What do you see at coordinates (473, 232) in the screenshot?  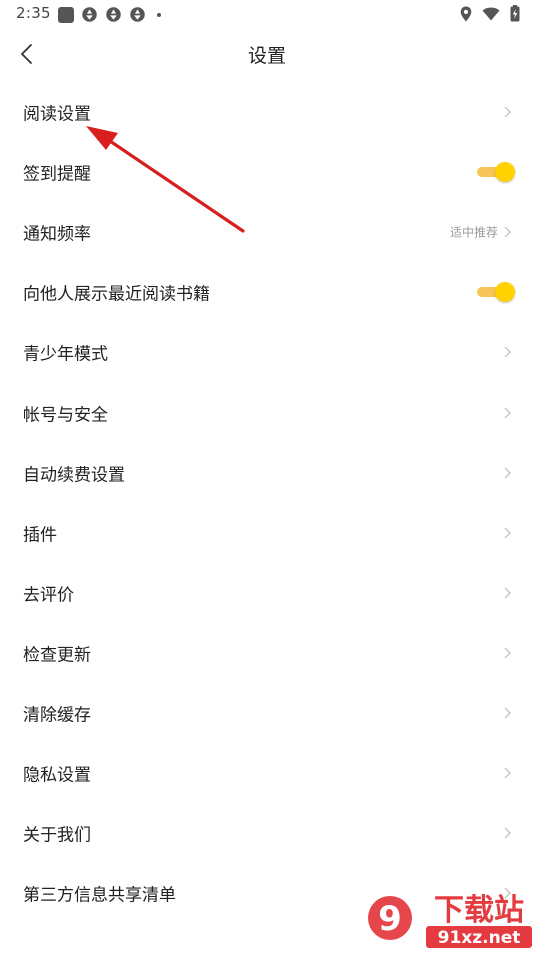 I see `notification-frequency-value: 适中推荐` at bounding box center [473, 232].